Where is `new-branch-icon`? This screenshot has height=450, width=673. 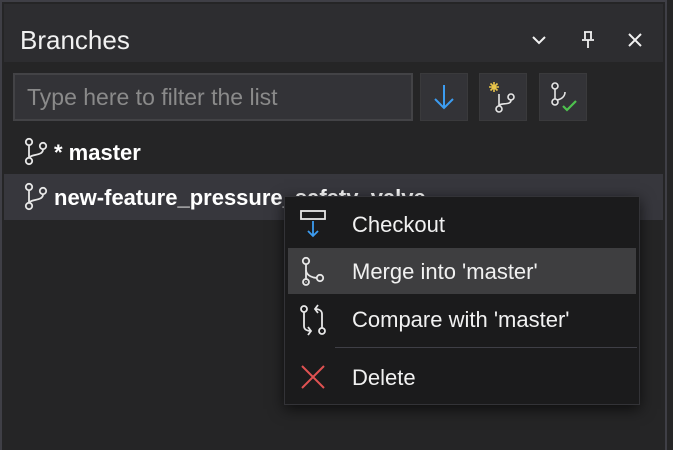
new-branch-icon is located at coordinates (502, 97).